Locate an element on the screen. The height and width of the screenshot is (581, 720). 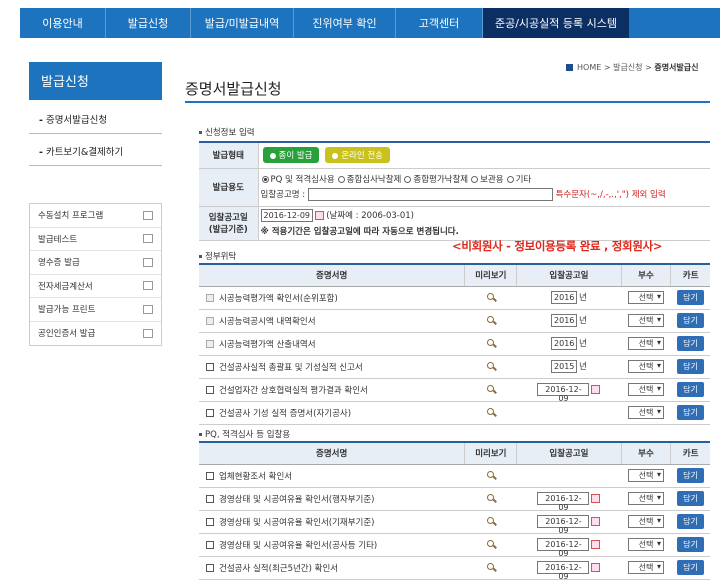
nav-item: 준공/시공실적 등록 시스템 is located at coordinates (556, 23).